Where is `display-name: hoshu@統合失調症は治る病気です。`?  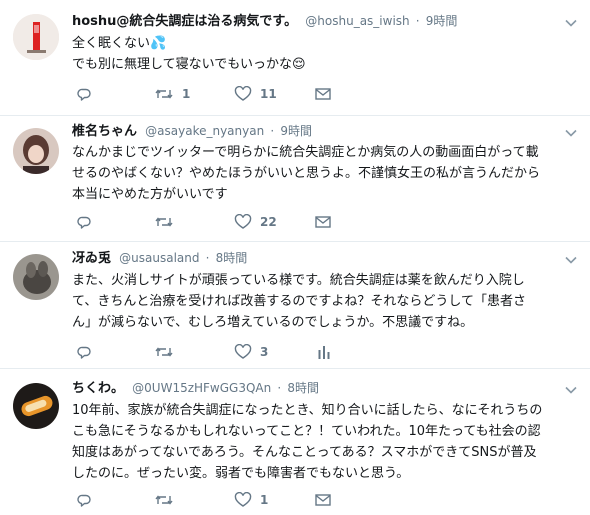
display-name: hoshu@統合失調症は治る病気です。 is located at coordinates (184, 21).